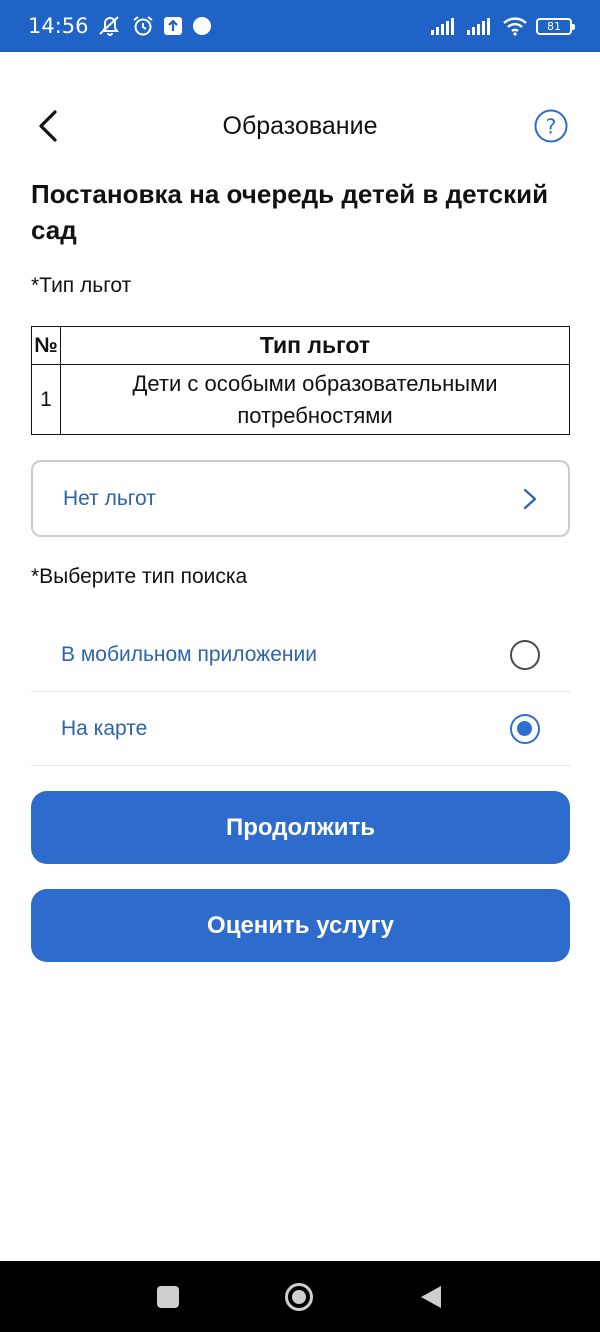  Describe the element at coordinates (300, 729) in the screenshot. I see `search-option-map: На карте` at that location.